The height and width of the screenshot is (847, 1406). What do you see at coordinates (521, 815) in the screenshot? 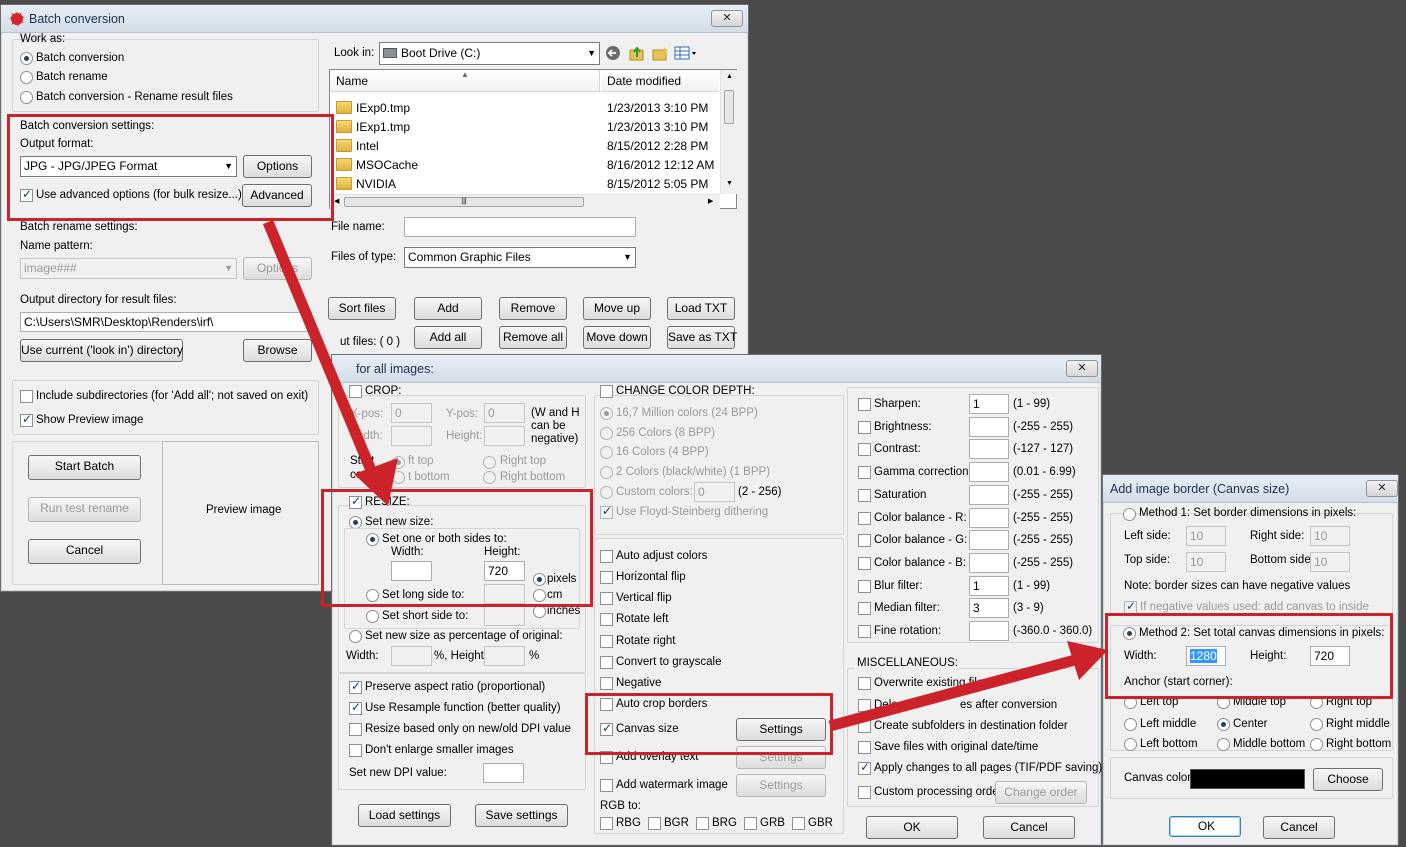
I see `save-settings-button: Save settings` at bounding box center [521, 815].